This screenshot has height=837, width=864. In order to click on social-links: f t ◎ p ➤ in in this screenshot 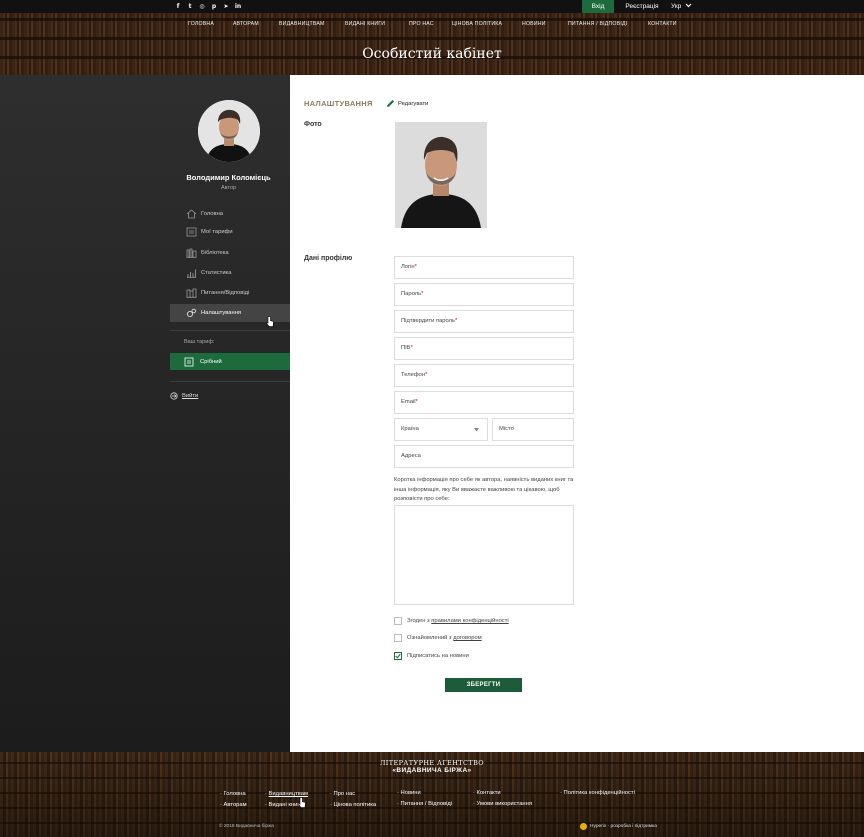, I will do `click(208, 6)`.